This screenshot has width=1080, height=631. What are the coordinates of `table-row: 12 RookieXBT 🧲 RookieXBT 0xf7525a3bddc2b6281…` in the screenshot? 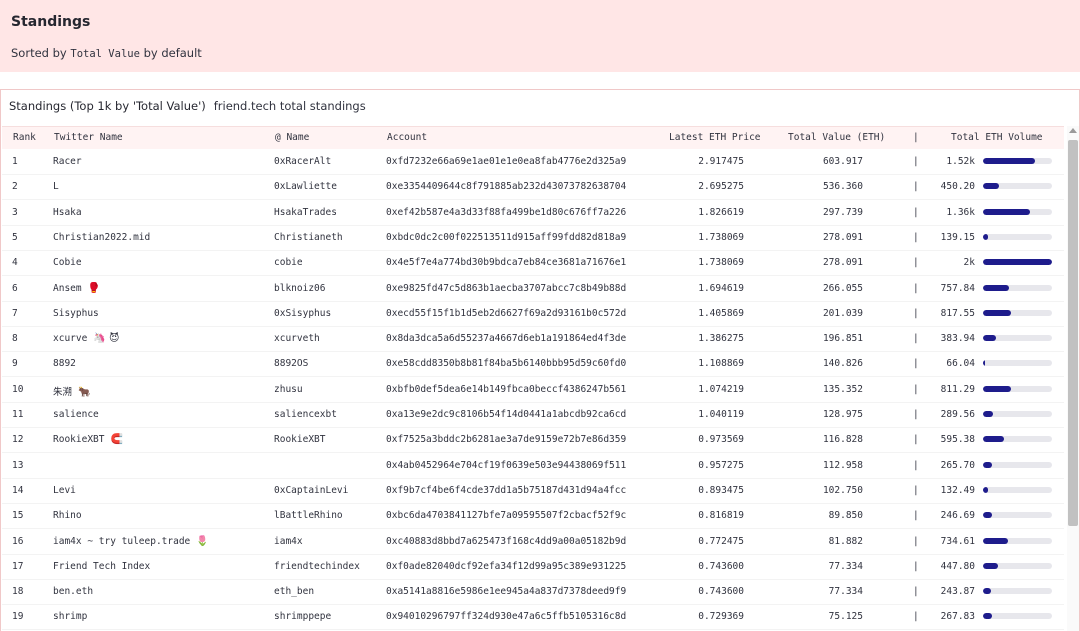 It's located at (533, 441).